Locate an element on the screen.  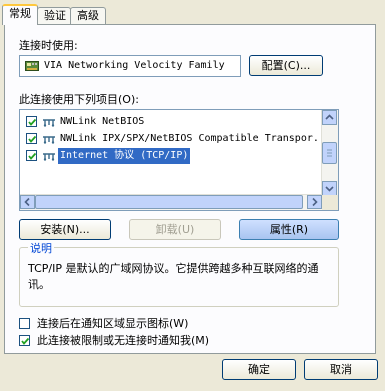
chevron-down-icon is located at coordinates (329, 189).